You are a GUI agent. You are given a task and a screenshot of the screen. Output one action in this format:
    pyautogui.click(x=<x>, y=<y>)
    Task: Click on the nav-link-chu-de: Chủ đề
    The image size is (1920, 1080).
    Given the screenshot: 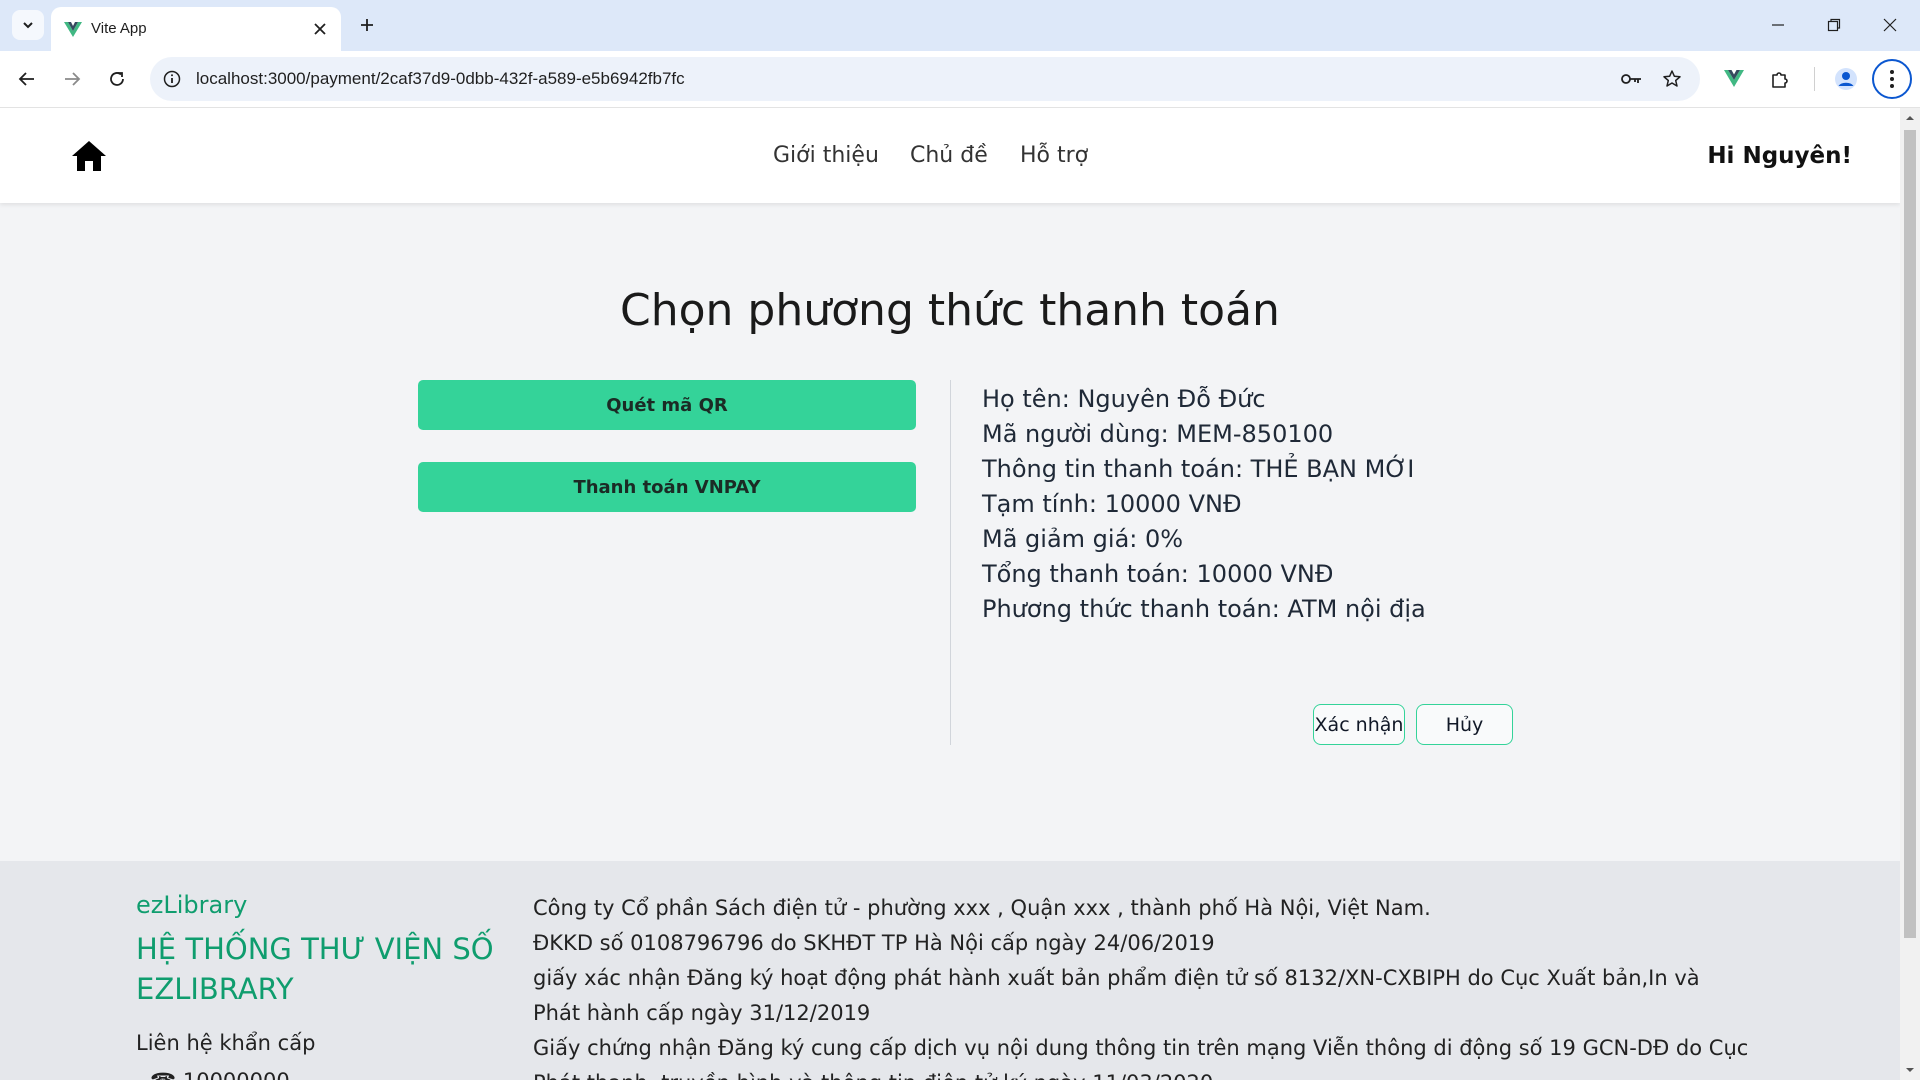 What is the action you would take?
    pyautogui.click(x=949, y=155)
    